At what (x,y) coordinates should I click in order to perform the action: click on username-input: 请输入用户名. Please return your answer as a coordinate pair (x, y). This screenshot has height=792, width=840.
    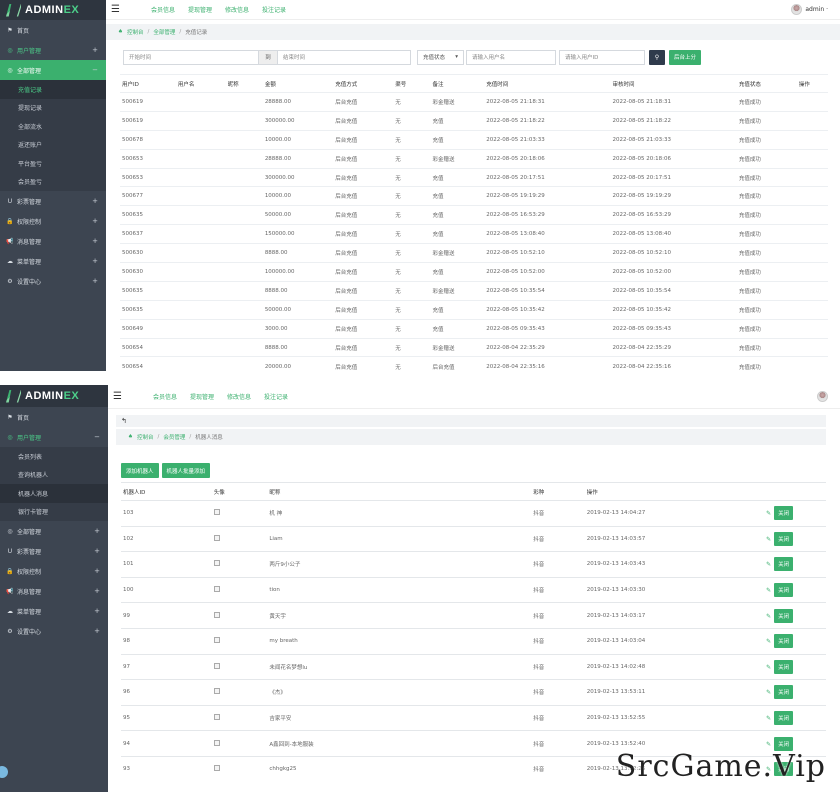
    Looking at the image, I should click on (511, 57).